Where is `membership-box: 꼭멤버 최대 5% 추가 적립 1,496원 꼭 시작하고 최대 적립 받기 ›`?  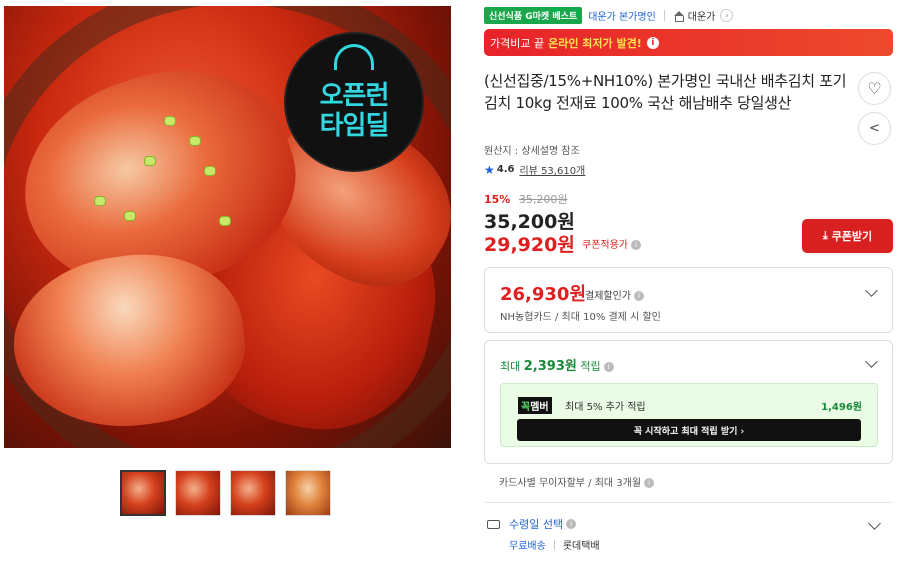 membership-box: 꼭멤버 최대 5% 추가 적립 1,496원 꼭 시작하고 최대 적립 받기 › is located at coordinates (689, 415).